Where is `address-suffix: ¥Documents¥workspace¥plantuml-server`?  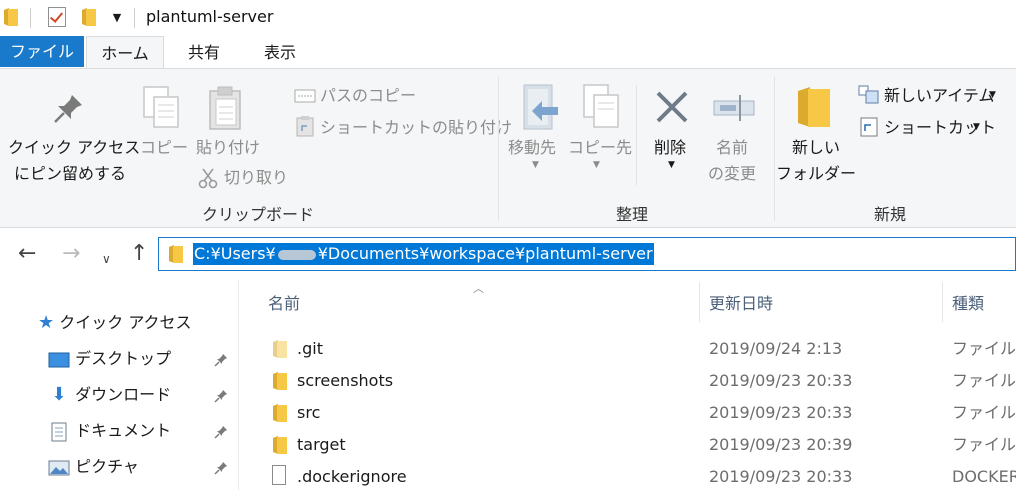
address-suffix: ¥Documents¥workspace¥plantuml-server is located at coordinates (485, 253).